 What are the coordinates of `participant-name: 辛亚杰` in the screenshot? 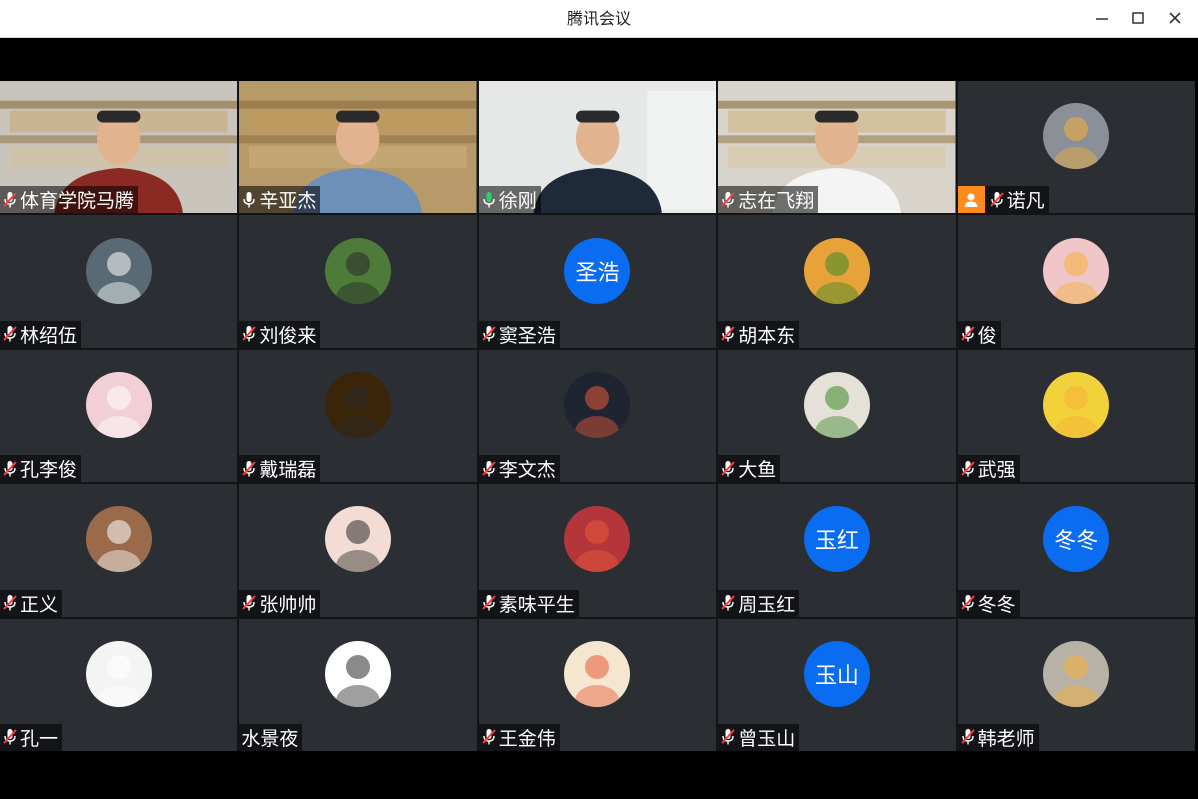 It's located at (288, 201).